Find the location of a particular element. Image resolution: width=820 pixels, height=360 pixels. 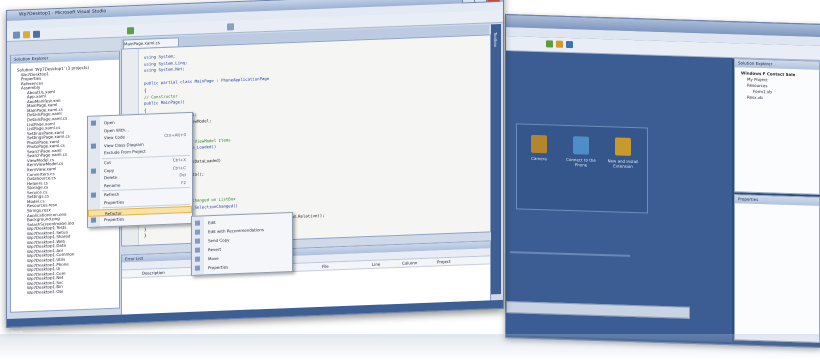

menu-item-label: Cut is located at coordinates (107, 162).